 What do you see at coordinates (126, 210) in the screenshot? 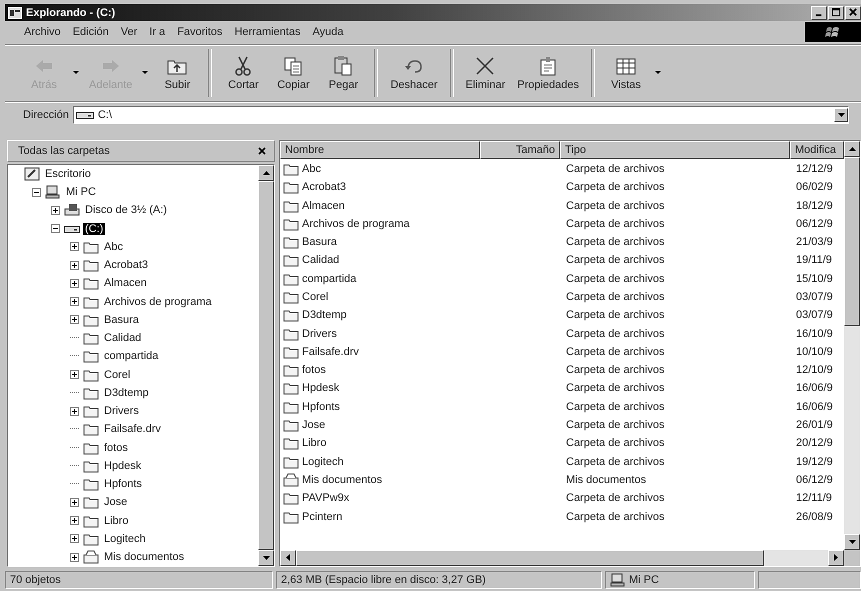
I see `tree-item: Disco de 3½ (A:)` at bounding box center [126, 210].